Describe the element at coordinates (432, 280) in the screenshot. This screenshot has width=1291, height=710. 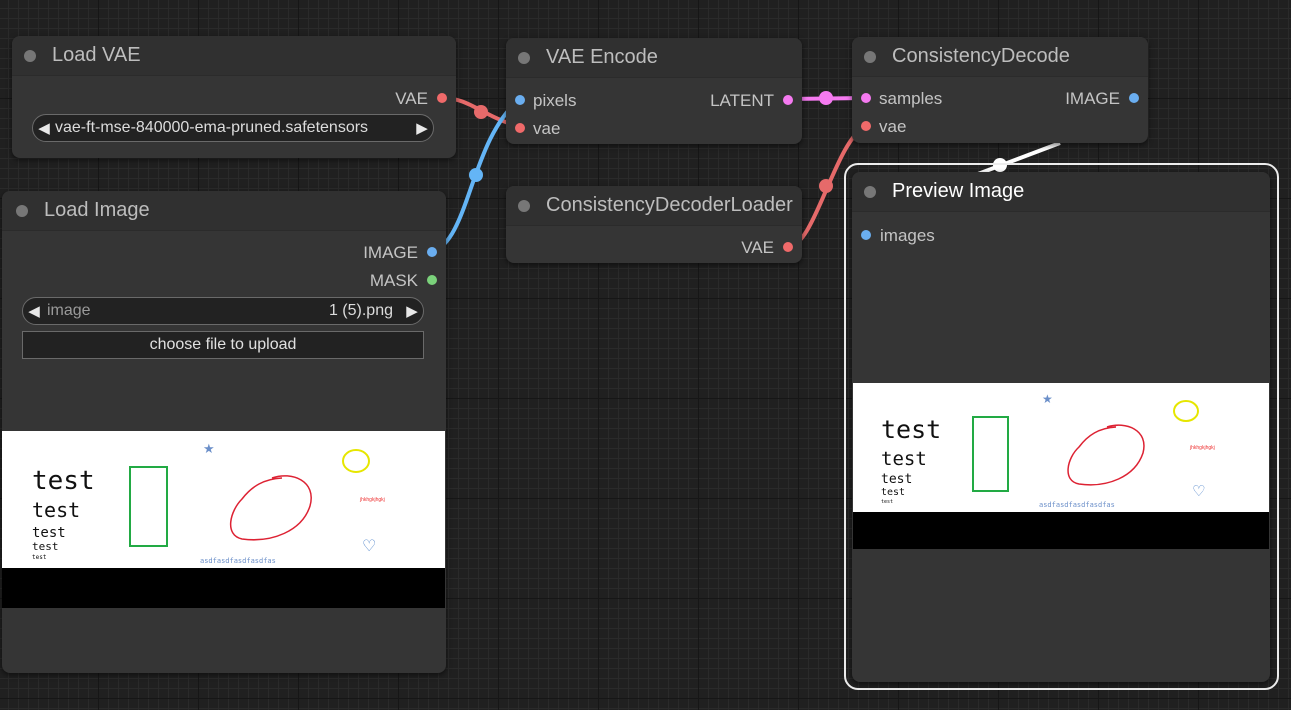
I see `output-slot-mask` at that location.